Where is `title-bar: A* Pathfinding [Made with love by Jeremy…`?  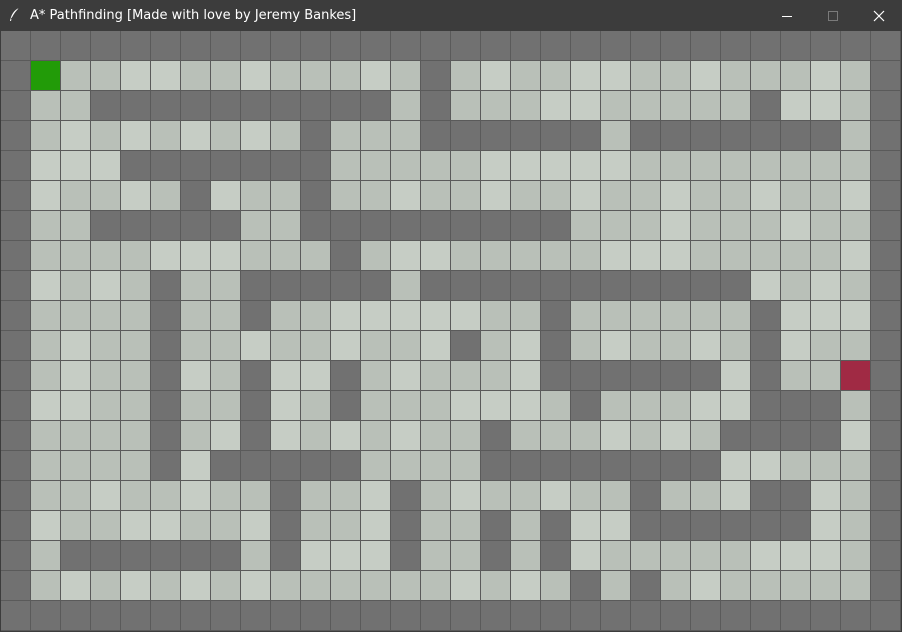
title-bar: A* Pathfinding [Made with love by Jeremy… is located at coordinates (451, 15).